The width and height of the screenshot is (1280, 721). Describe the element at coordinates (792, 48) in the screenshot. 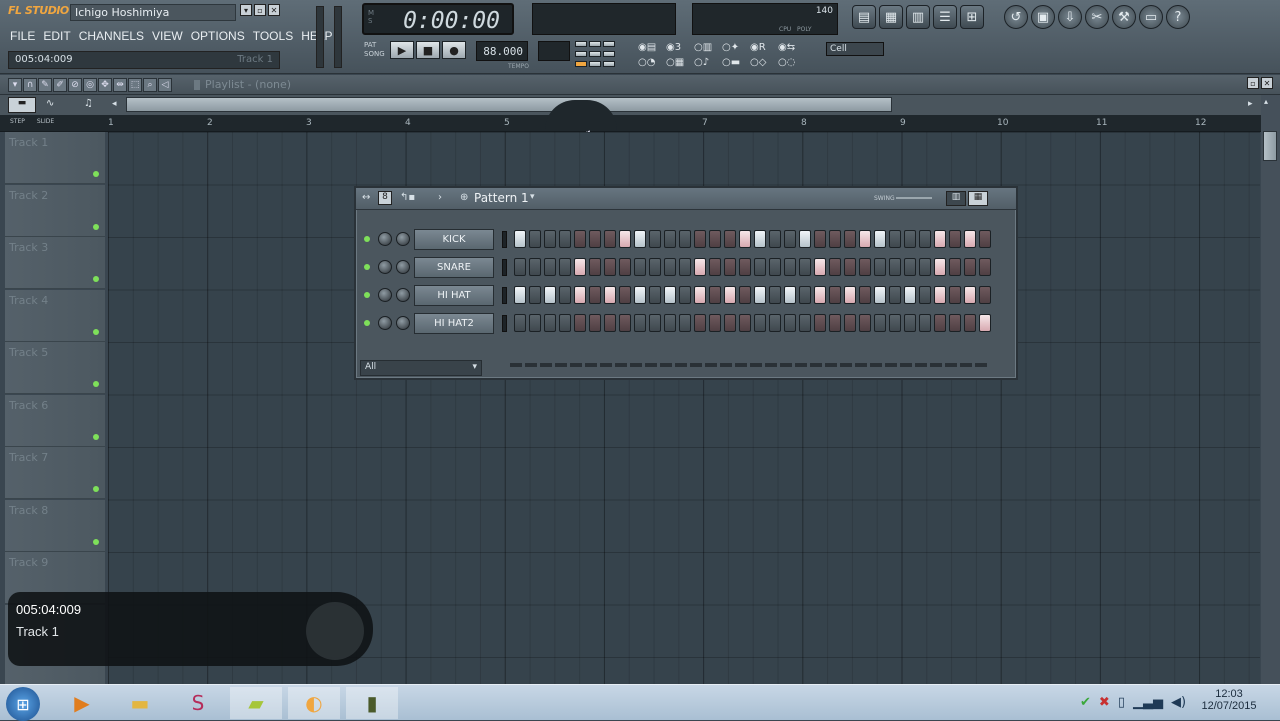

I see `loop-icon: ◉⇆` at that location.